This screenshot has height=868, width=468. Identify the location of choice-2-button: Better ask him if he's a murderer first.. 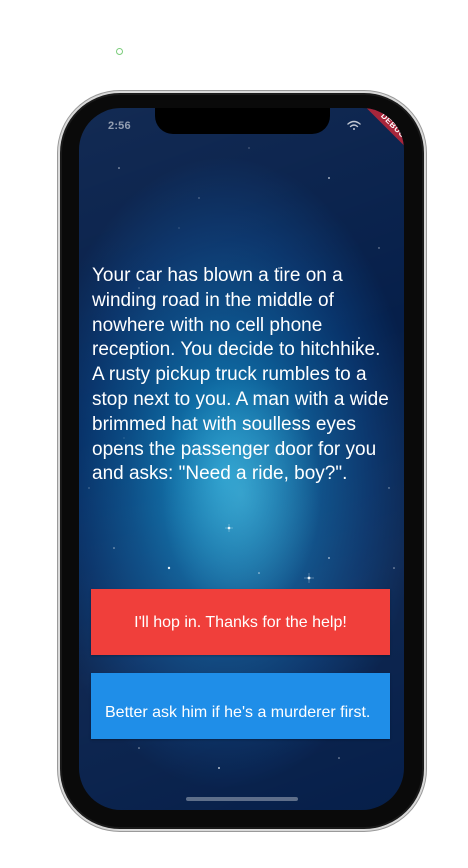
(240, 706).